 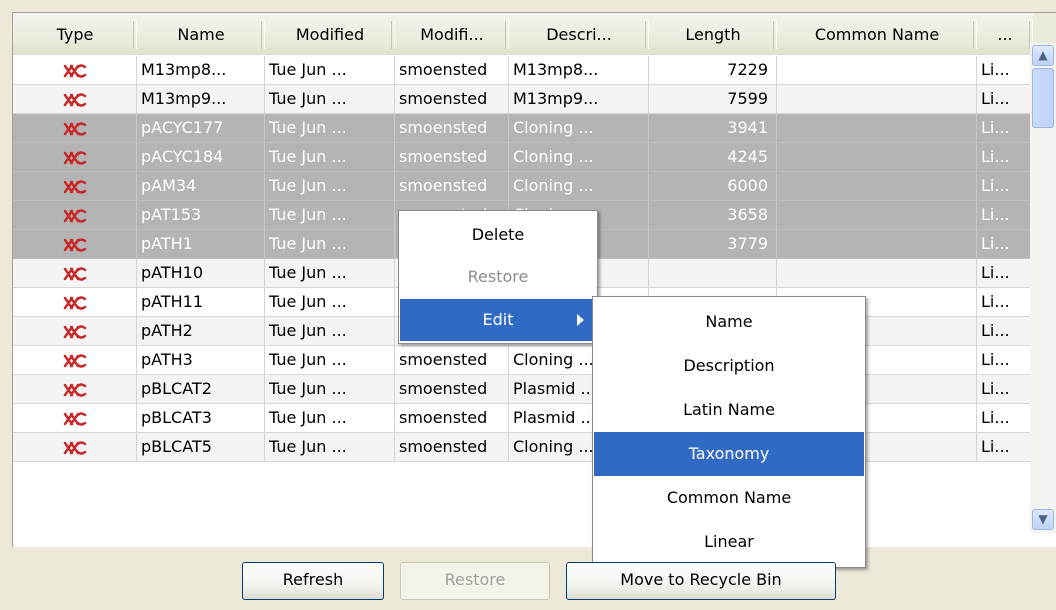 I want to click on vertical-scrollbar: ▲ ▼, so click(x=1043, y=288).